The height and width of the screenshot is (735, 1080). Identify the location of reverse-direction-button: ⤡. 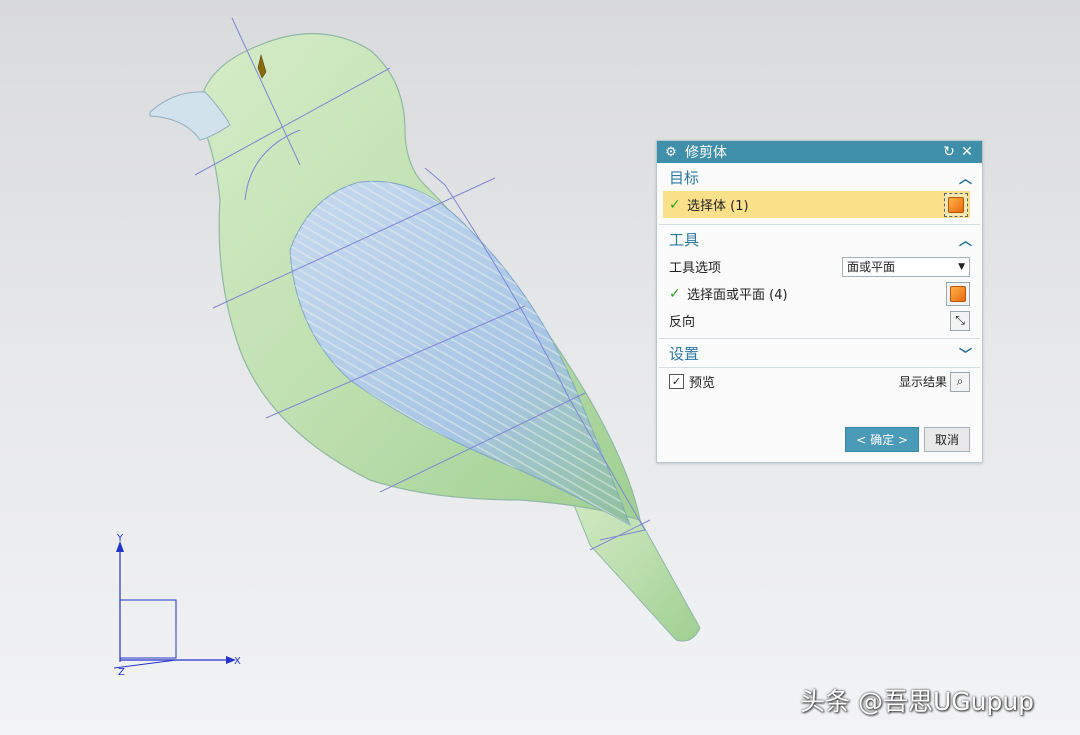
(960, 320).